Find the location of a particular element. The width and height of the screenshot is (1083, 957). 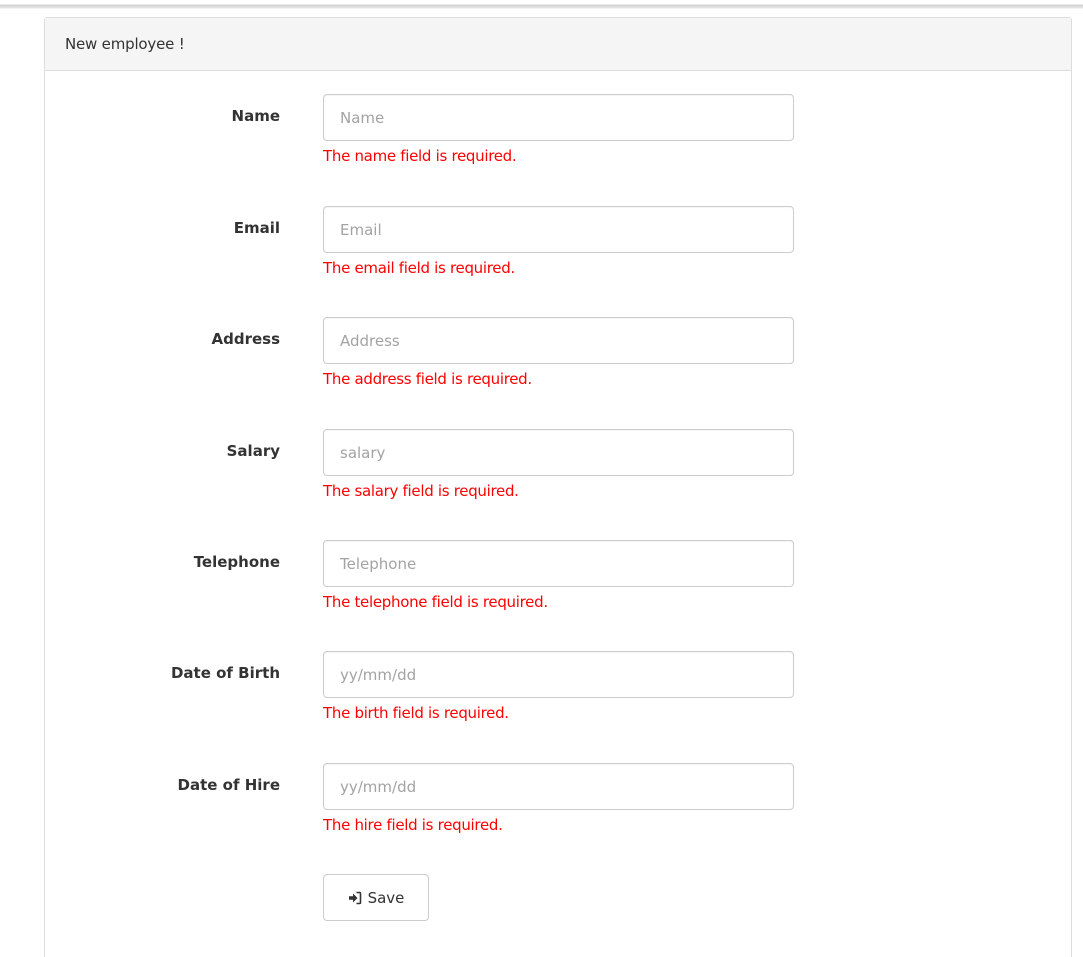

telephone-input is located at coordinates (558, 563).